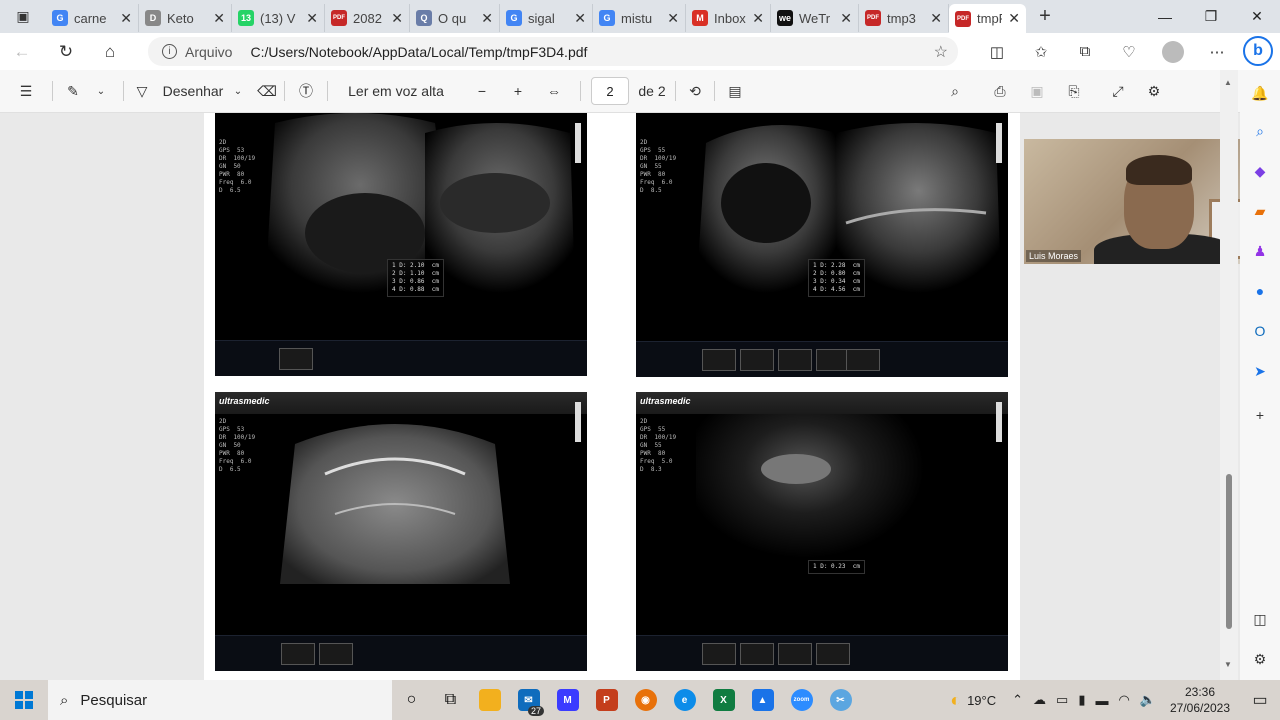 The image size is (1280, 720). What do you see at coordinates (1260, 171) in the screenshot?
I see `shopping-icon: ◆` at bounding box center [1260, 171].